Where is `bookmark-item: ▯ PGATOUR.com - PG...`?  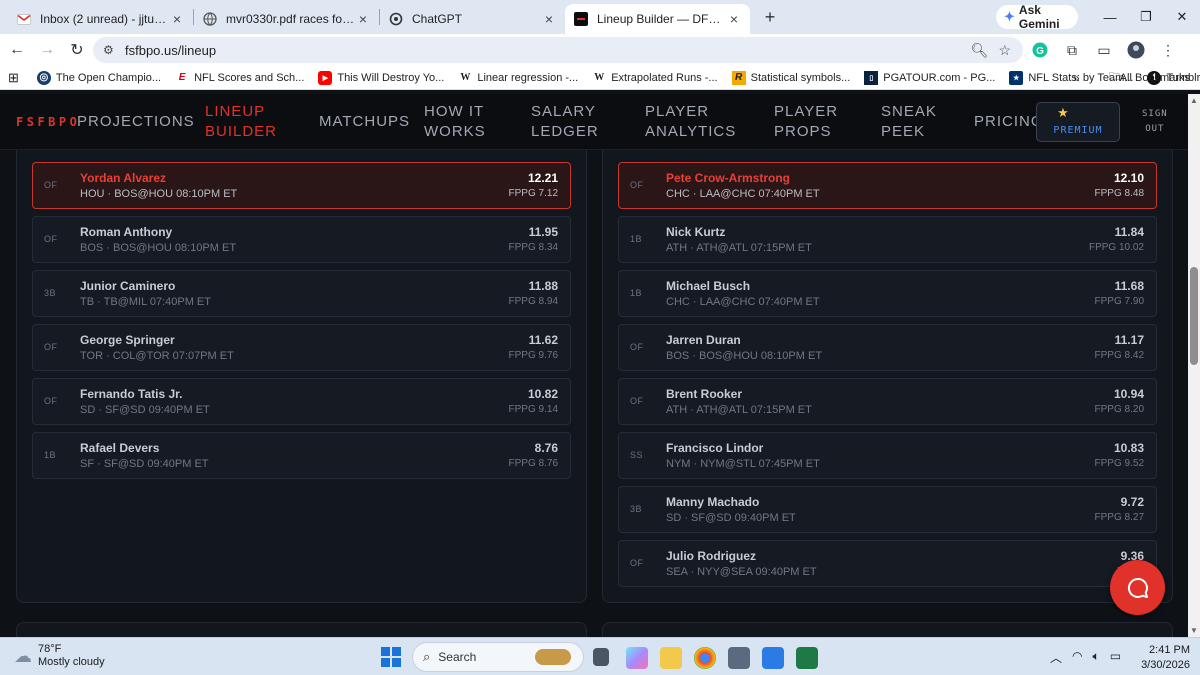
bookmark-item: ▯ PGATOUR.com - PG... is located at coordinates (929, 77).